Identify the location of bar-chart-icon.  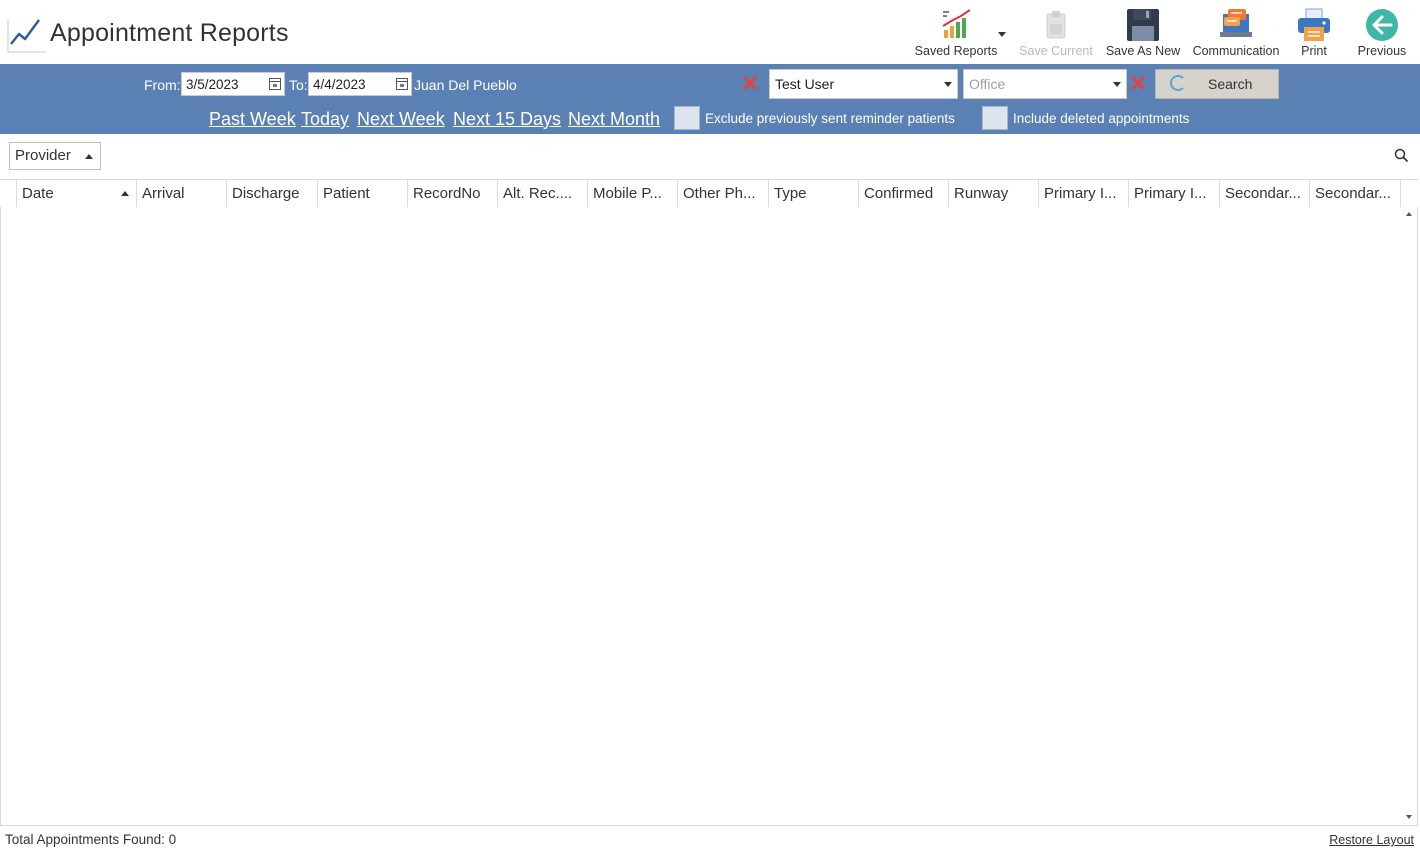
(956, 23).